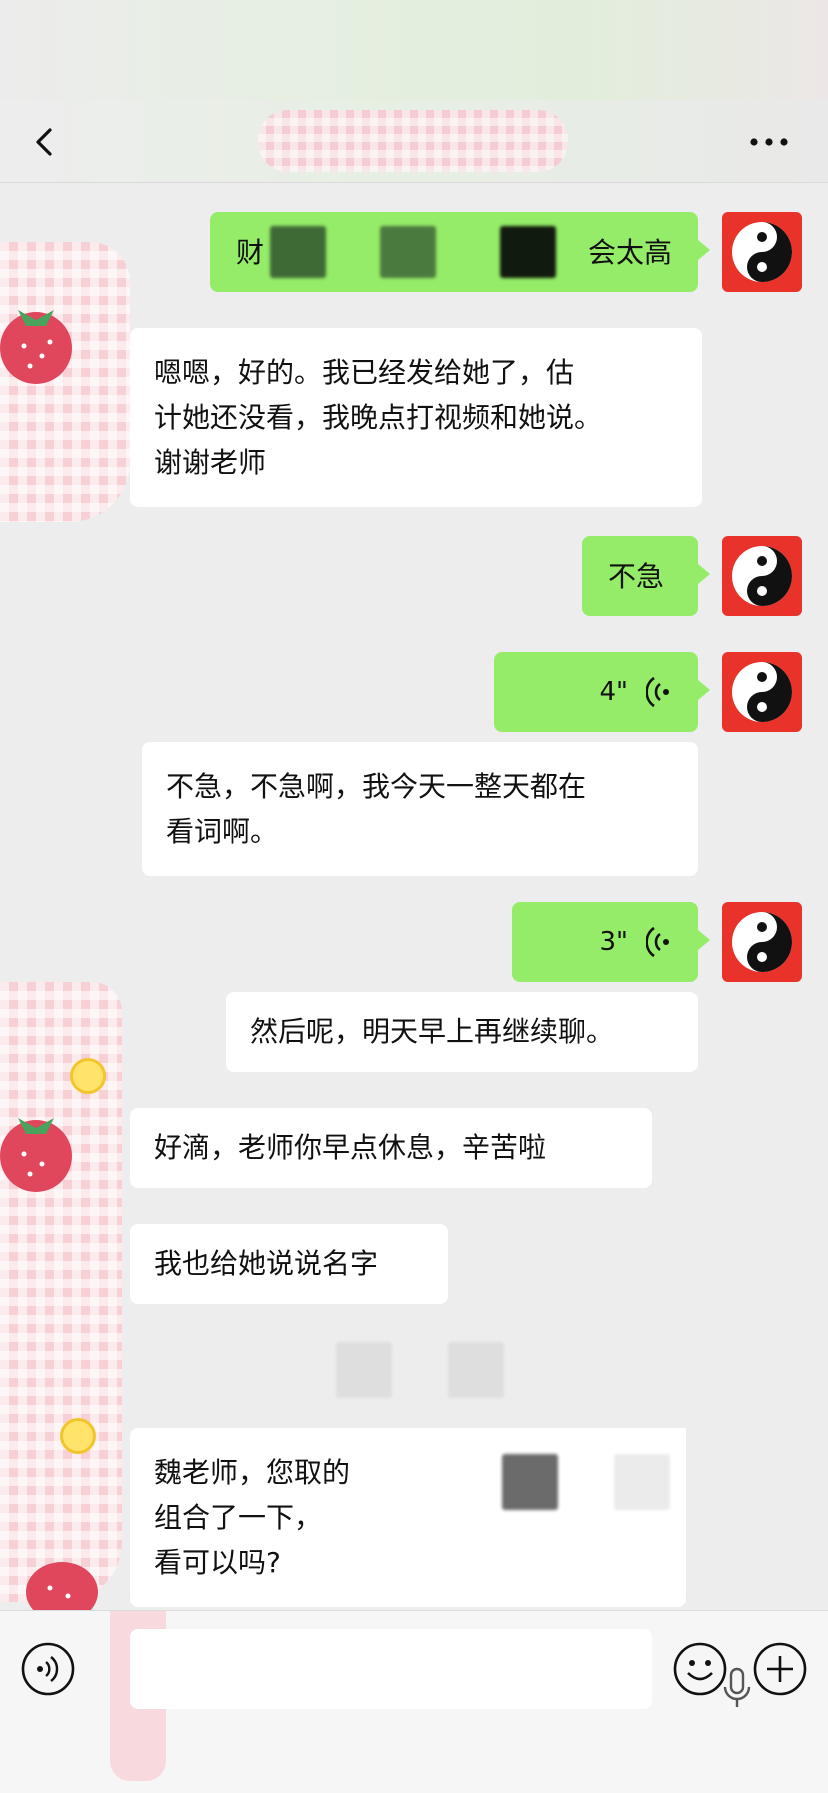 The image size is (828, 1793). I want to click on message-text: 不急，不急啊，我今天一整天都在 看词啊。, so click(376, 809).